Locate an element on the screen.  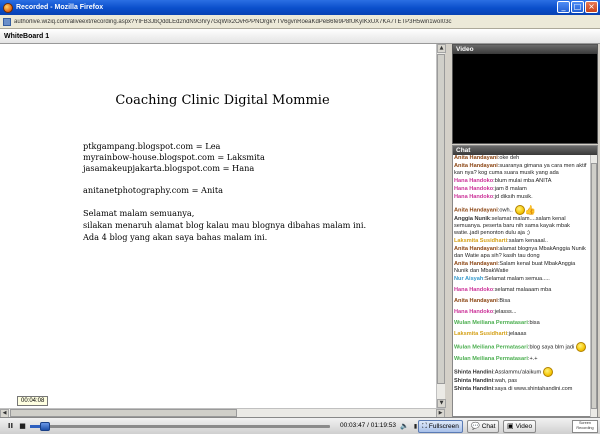
window-title: Recorded - Mozilla Firefox is located at coordinates (60, 7).